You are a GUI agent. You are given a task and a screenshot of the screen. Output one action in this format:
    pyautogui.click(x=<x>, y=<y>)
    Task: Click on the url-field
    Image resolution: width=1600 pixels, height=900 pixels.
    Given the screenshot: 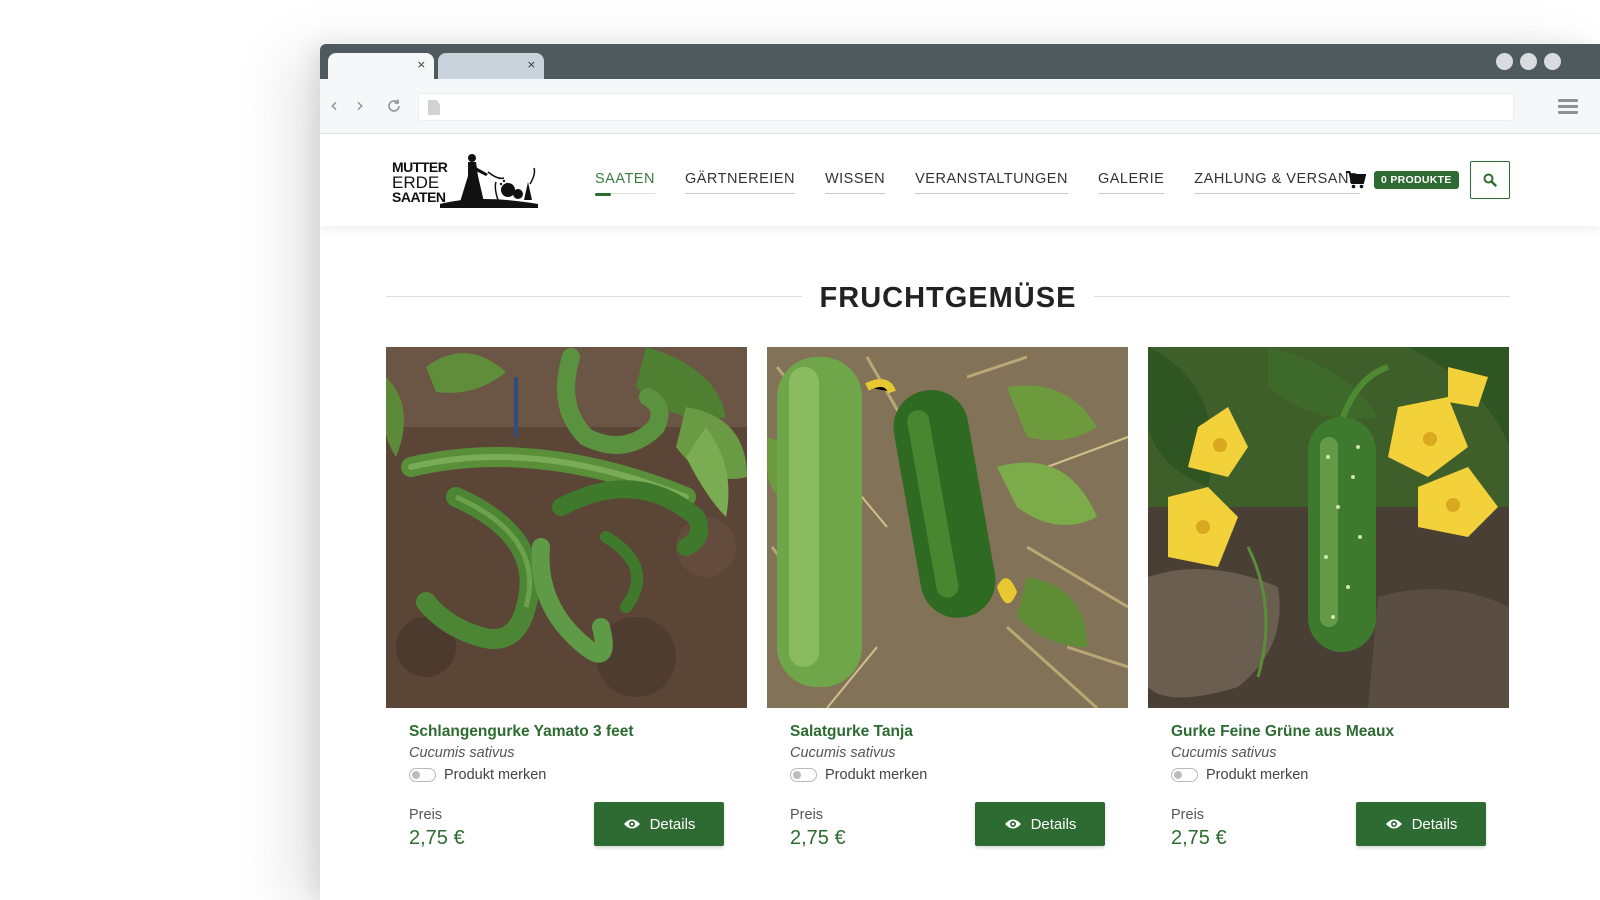 What is the action you would take?
    pyautogui.click(x=966, y=107)
    